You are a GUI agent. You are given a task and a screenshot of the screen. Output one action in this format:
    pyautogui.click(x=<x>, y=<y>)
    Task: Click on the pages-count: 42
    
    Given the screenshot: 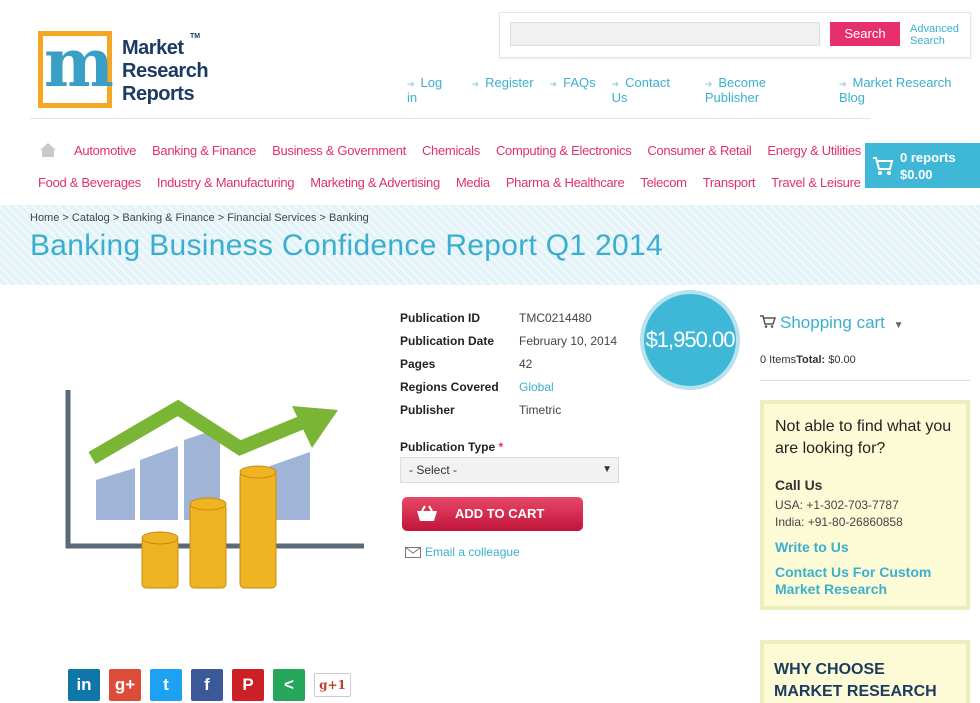 What is the action you would take?
    pyautogui.click(x=526, y=364)
    